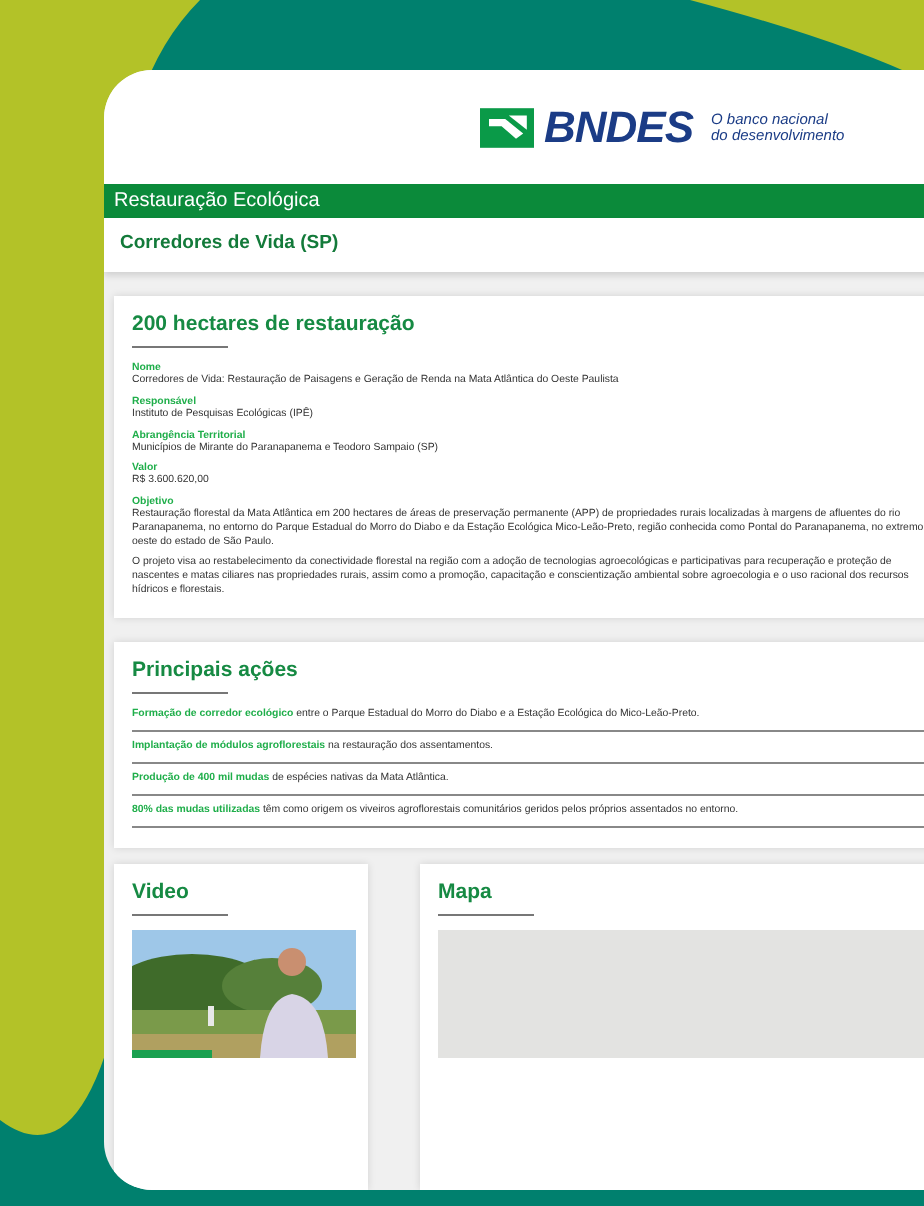 This screenshot has height=1206, width=924. I want to click on logo-wordmark: BNDES, so click(619, 127).